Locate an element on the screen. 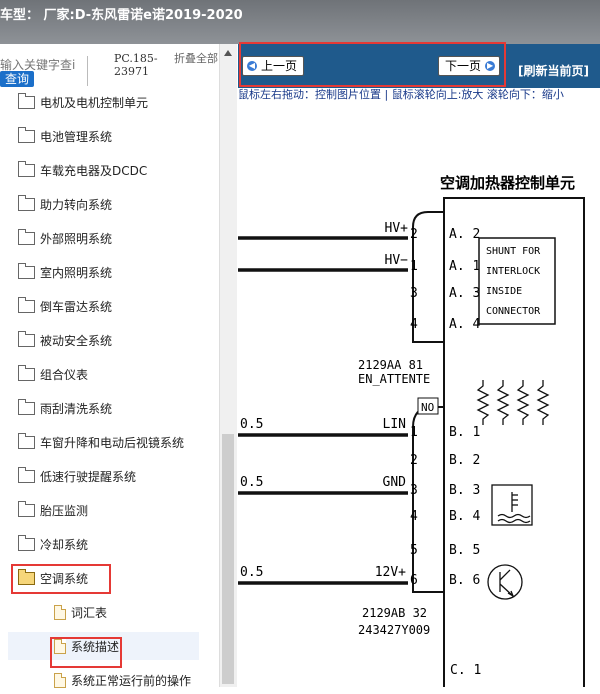  tree-folder-item: 车窗升降和电动后视镜系统 is located at coordinates (101, 442).